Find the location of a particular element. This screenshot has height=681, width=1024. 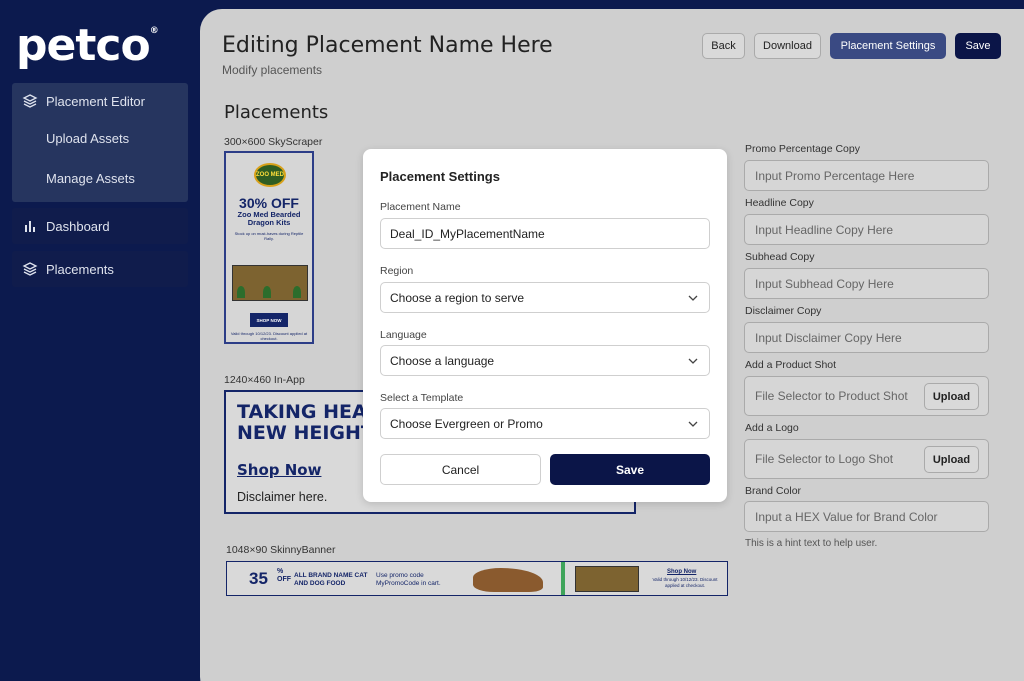

subhead-input: Input Subhead Copy Here is located at coordinates (866, 283).